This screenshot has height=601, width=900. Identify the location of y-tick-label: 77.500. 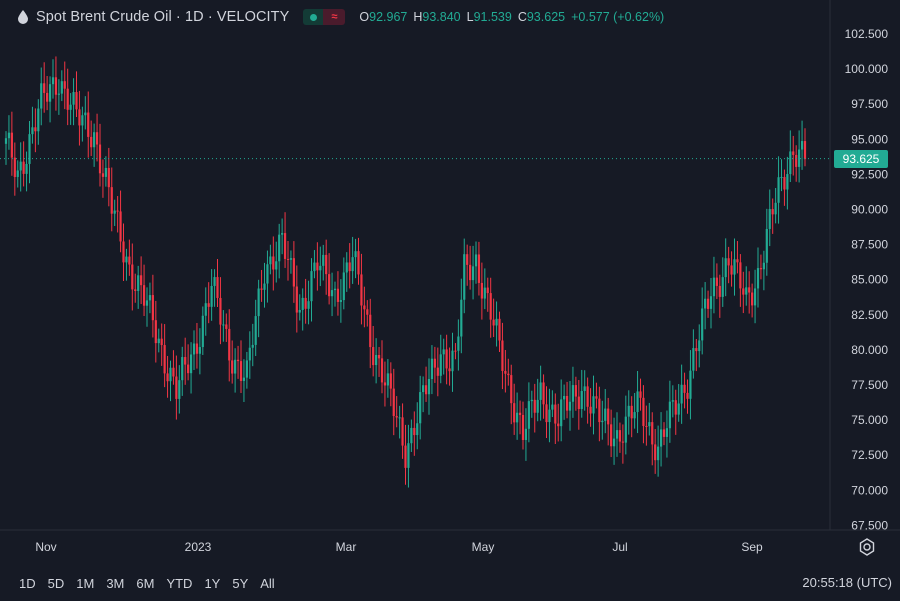
(869, 385).